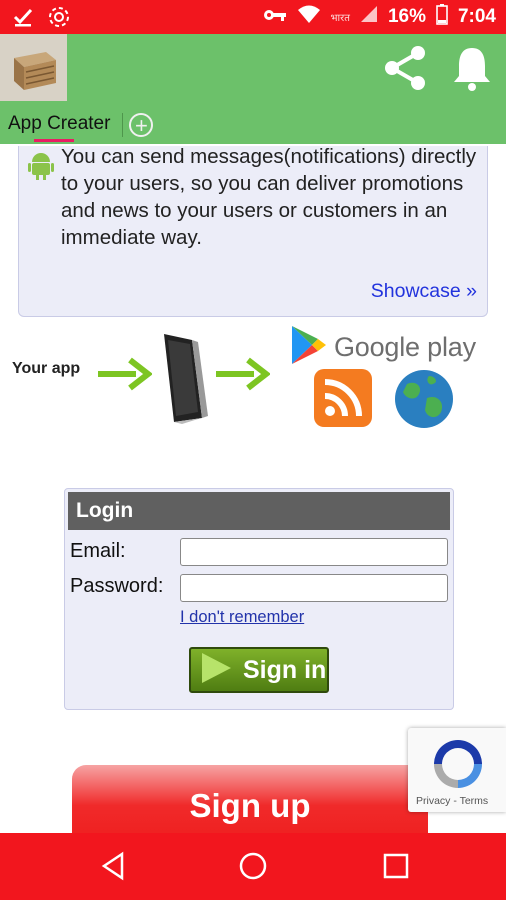 The width and height of the screenshot is (506, 900). I want to click on phone-icon, so click(183, 380).